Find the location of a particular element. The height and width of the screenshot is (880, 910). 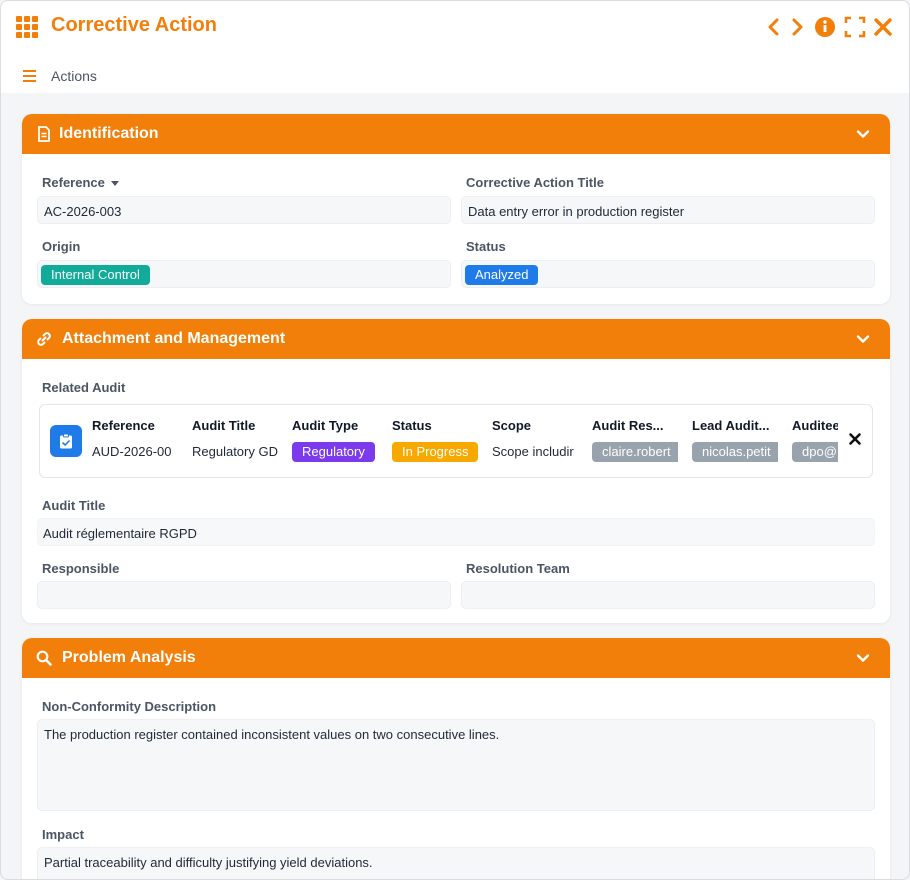

audit-col-title: Audit Title Regulatory GD is located at coordinates (235, 441).